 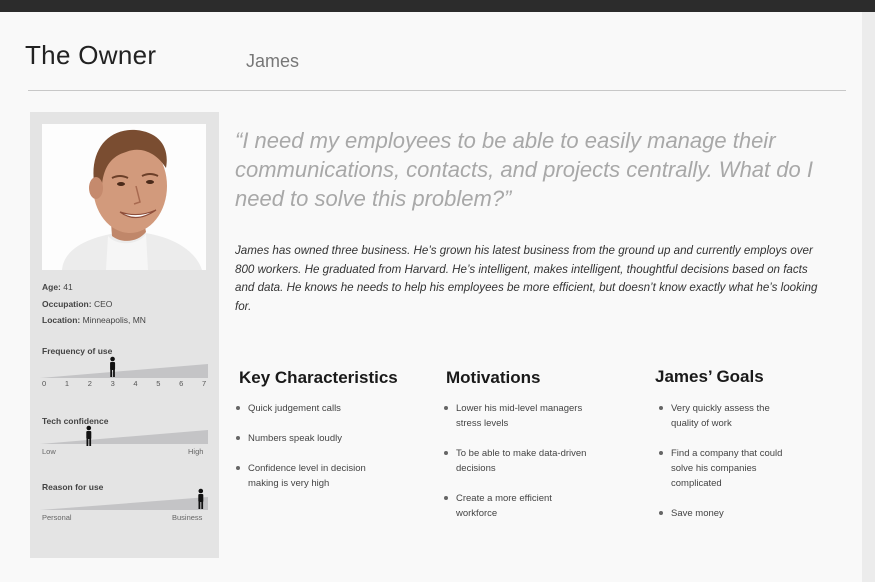 I want to click on portrait-image, so click(x=124, y=197).